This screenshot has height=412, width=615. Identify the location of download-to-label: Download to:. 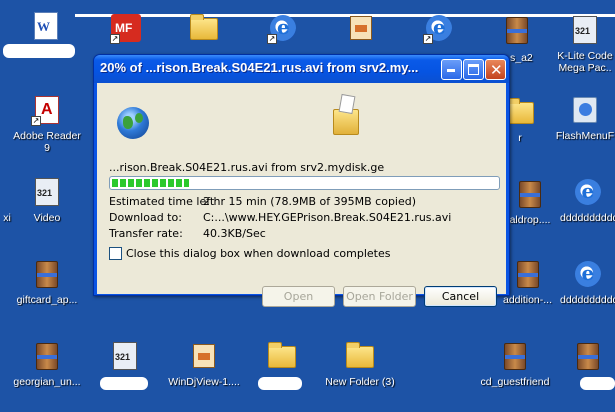
(145, 217).